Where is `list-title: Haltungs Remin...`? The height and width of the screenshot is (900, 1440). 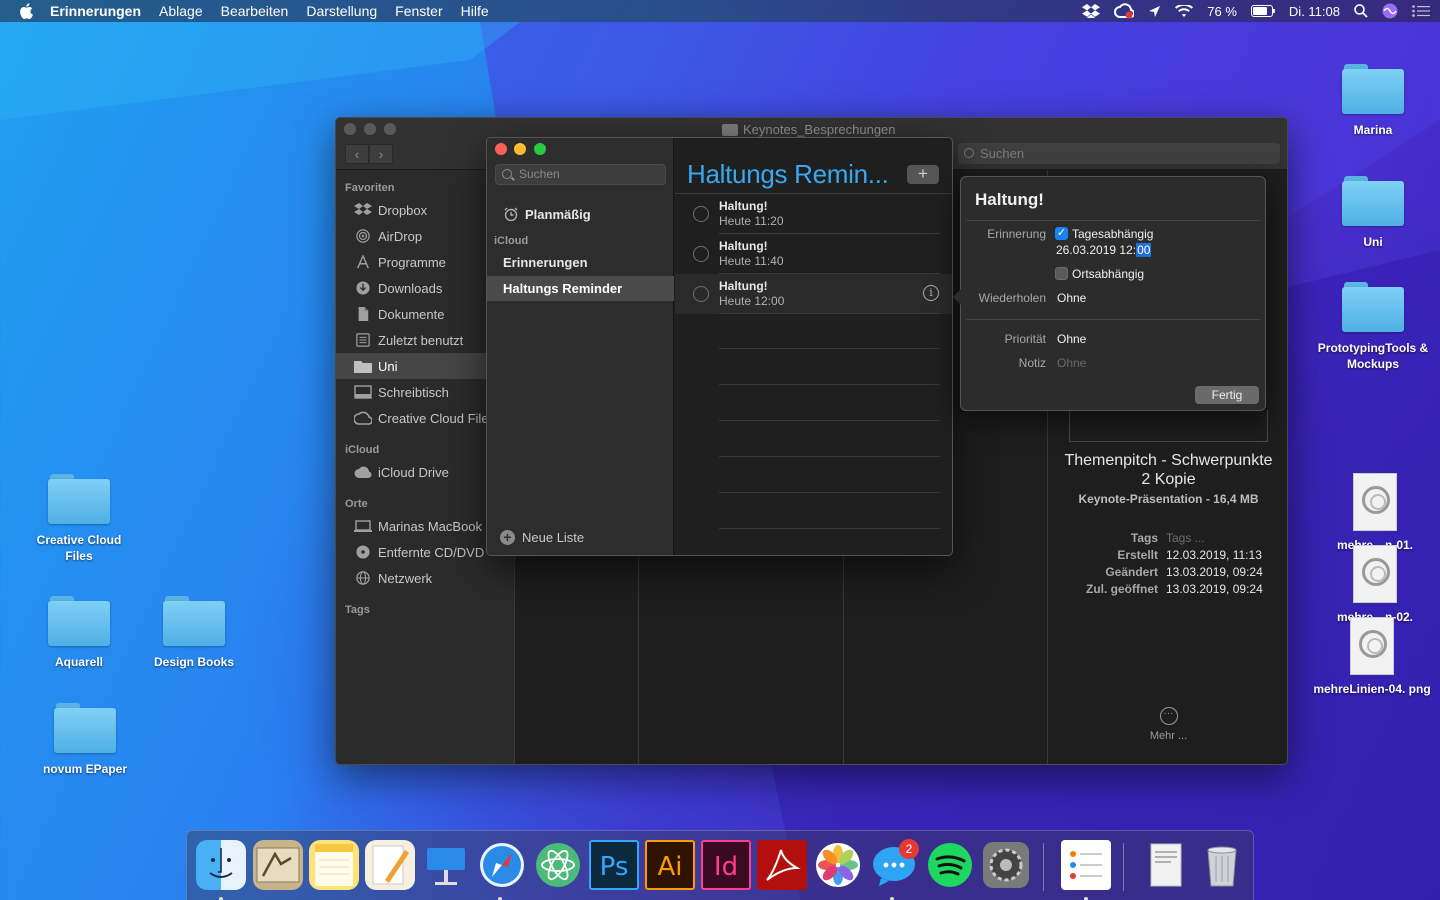 list-title: Haltungs Remin... is located at coordinates (788, 174).